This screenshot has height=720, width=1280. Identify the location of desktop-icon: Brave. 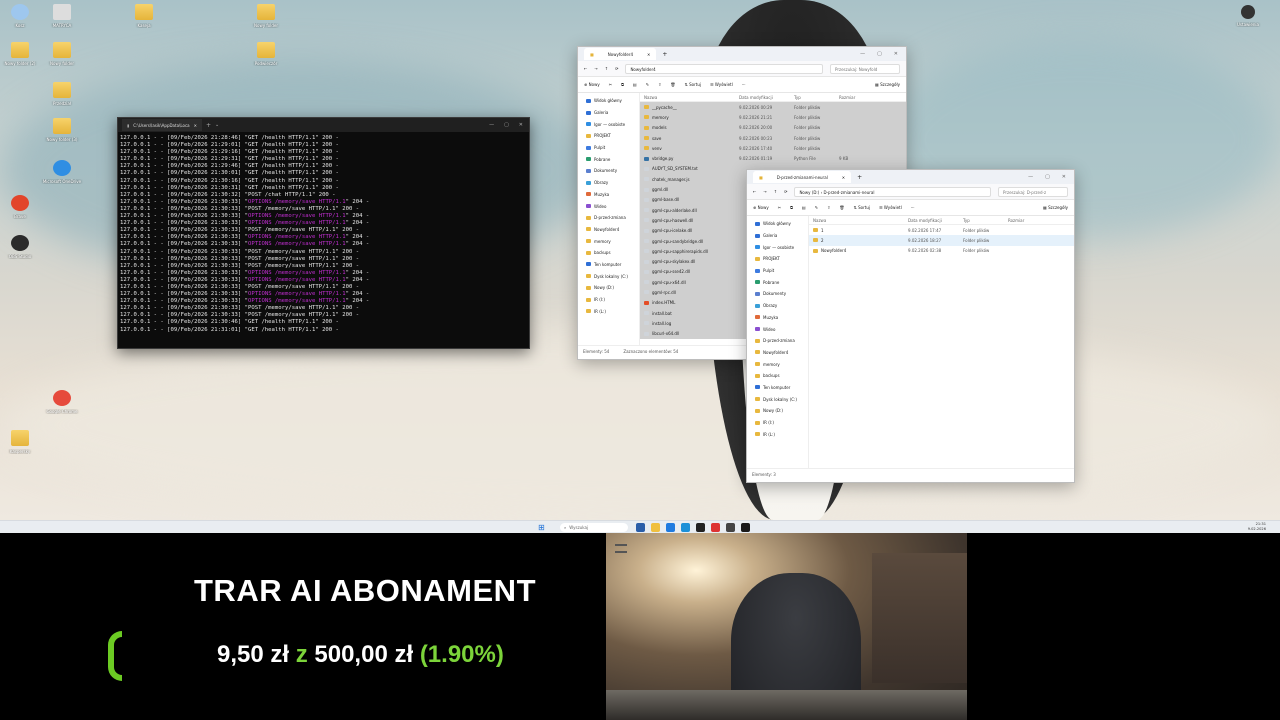
(26, 207).